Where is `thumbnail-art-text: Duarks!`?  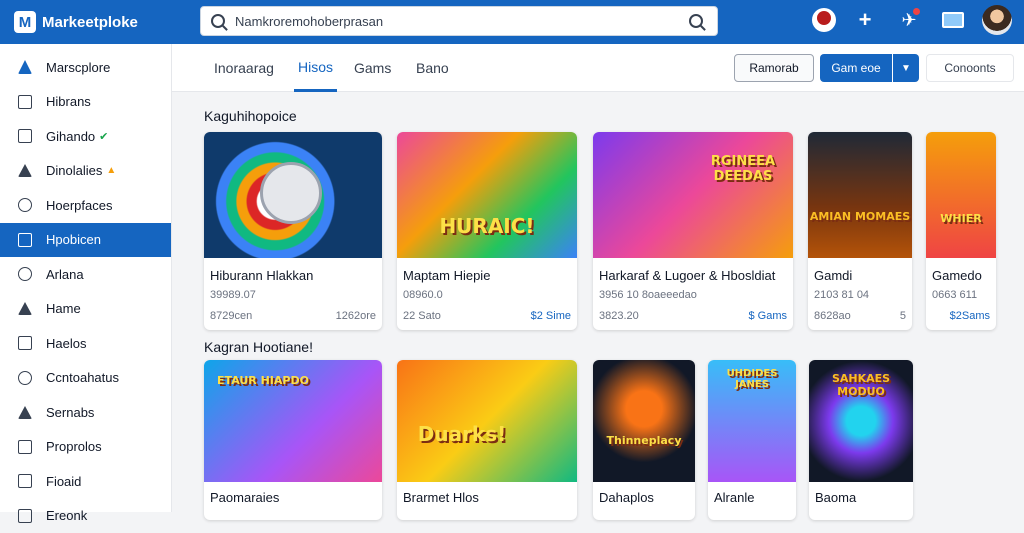 thumbnail-art-text: Duarks! is located at coordinates (487, 434).